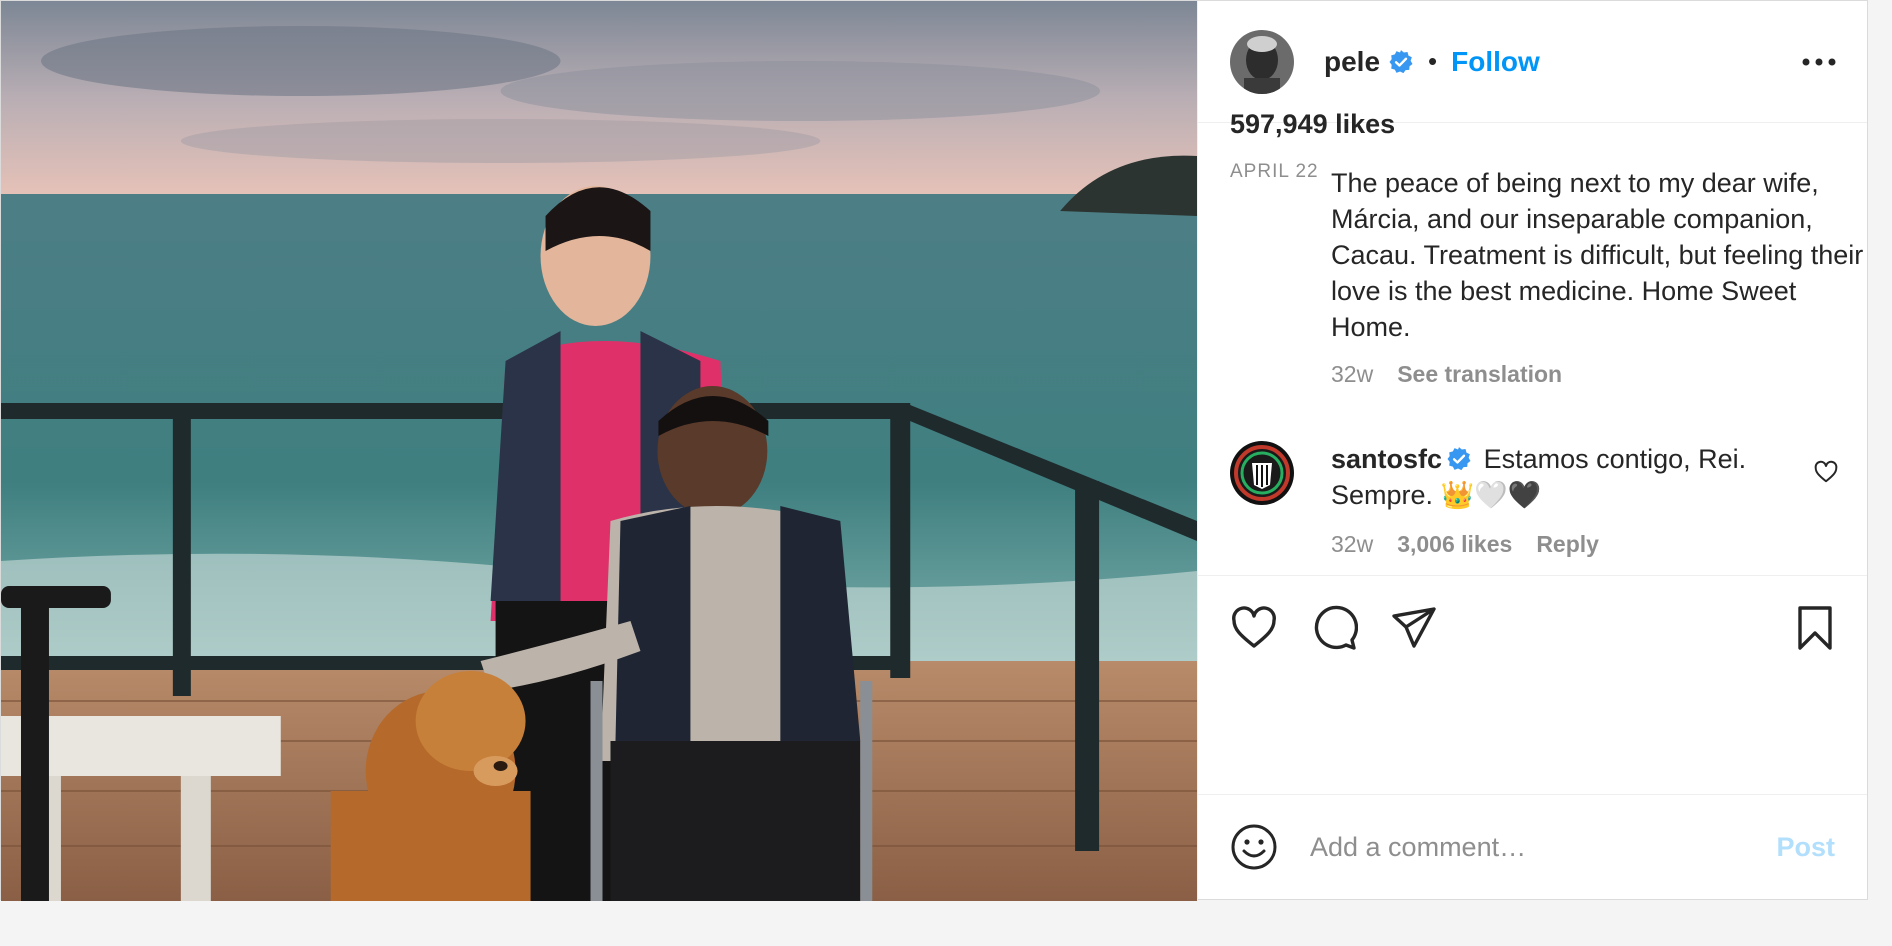 The image size is (1892, 946). Describe the element at coordinates (1386, 459) in the screenshot. I see `comment-username: santosfc` at that location.